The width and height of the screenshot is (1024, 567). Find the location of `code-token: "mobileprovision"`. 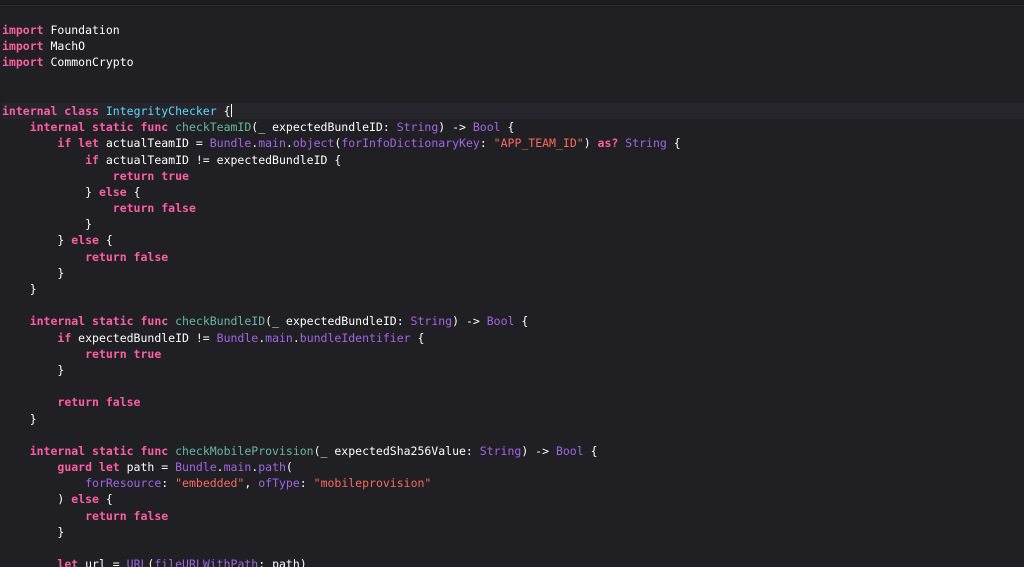

code-token: "mobileprovision" is located at coordinates (372, 483).